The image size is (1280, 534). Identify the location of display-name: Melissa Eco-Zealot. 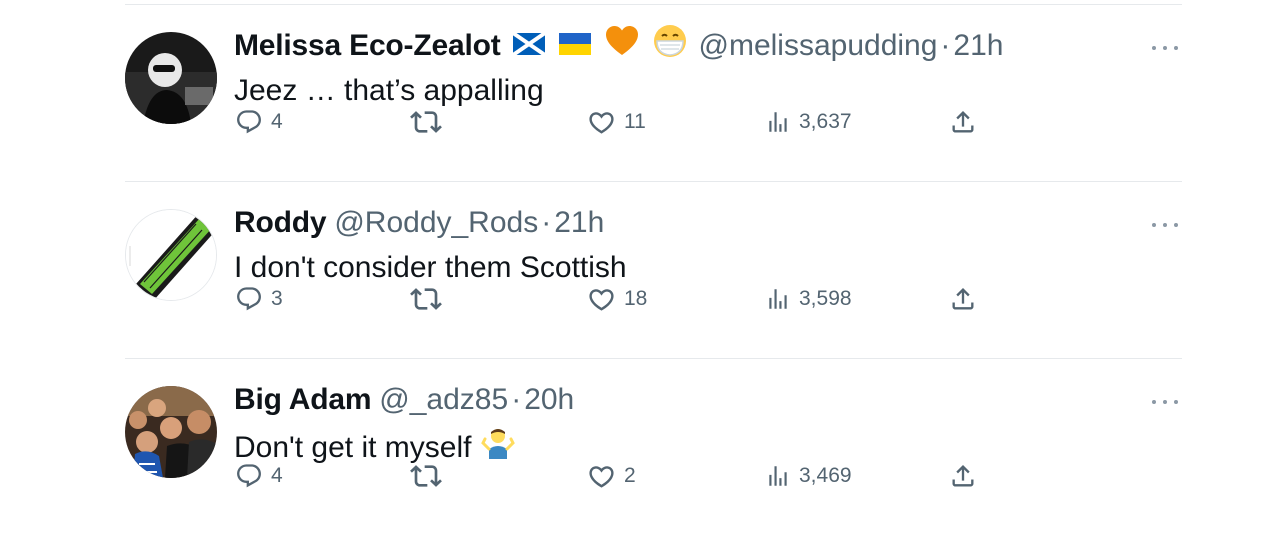
(367, 46).